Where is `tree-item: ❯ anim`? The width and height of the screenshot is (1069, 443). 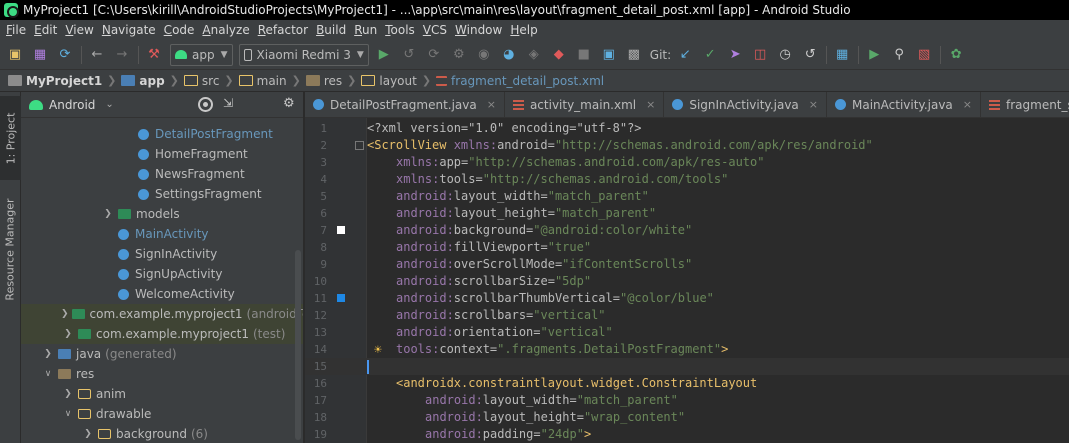 tree-item: ❯ anim is located at coordinates (162, 394).